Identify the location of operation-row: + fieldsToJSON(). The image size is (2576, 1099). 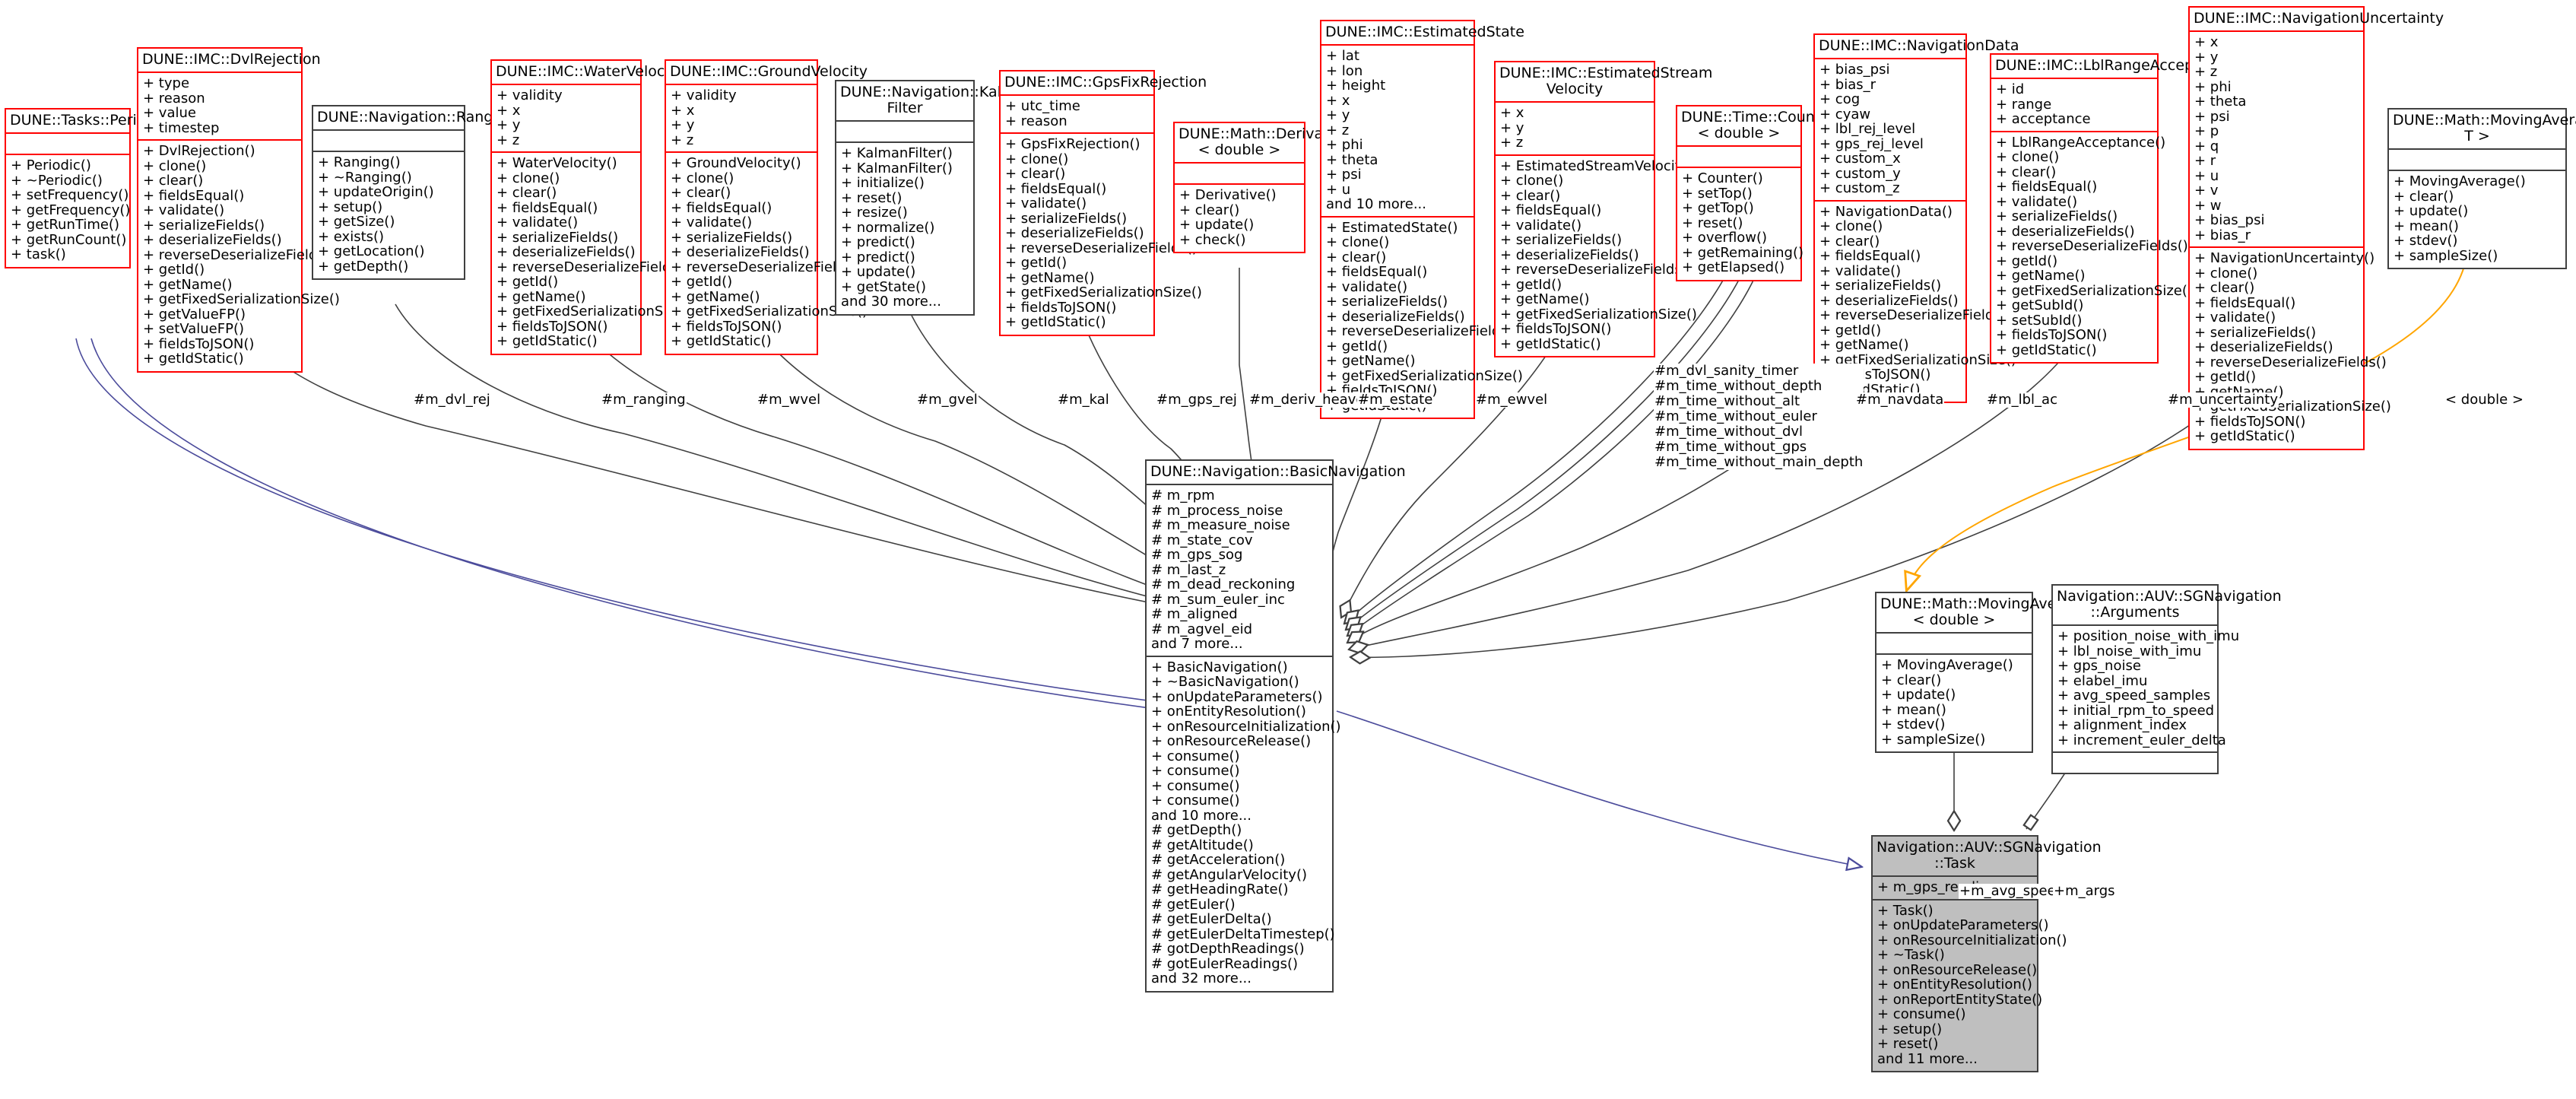
(199, 343).